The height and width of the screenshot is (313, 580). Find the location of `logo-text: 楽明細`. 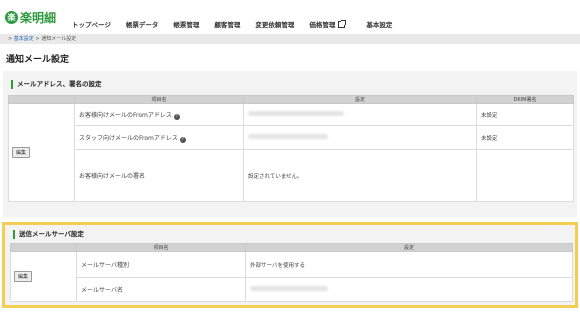

logo-text: 楽明細 is located at coordinates (38, 18).